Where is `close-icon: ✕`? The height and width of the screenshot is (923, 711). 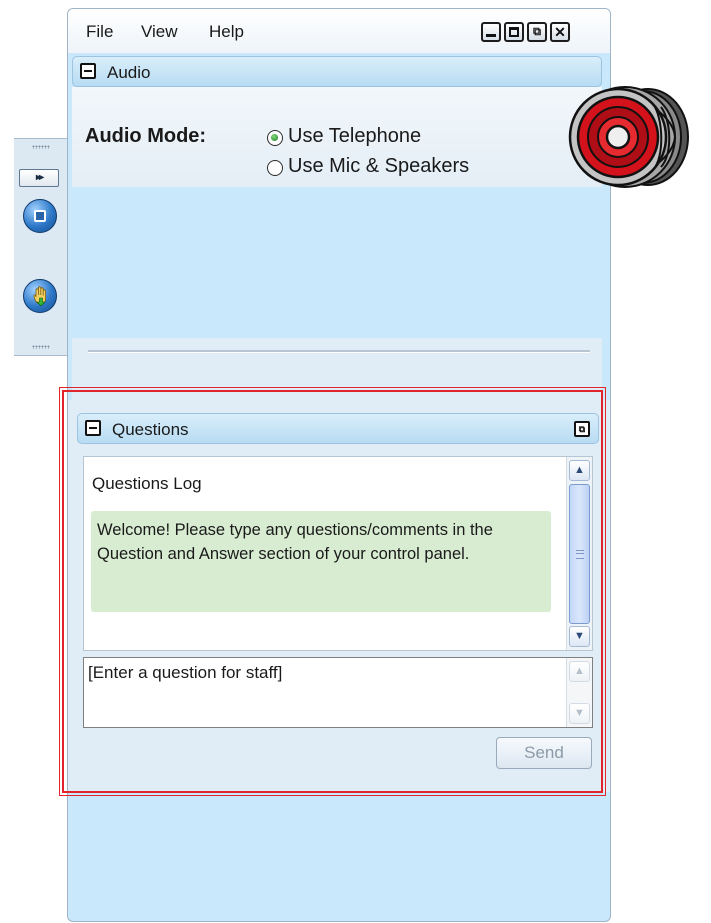
close-icon: ✕ is located at coordinates (560, 32).